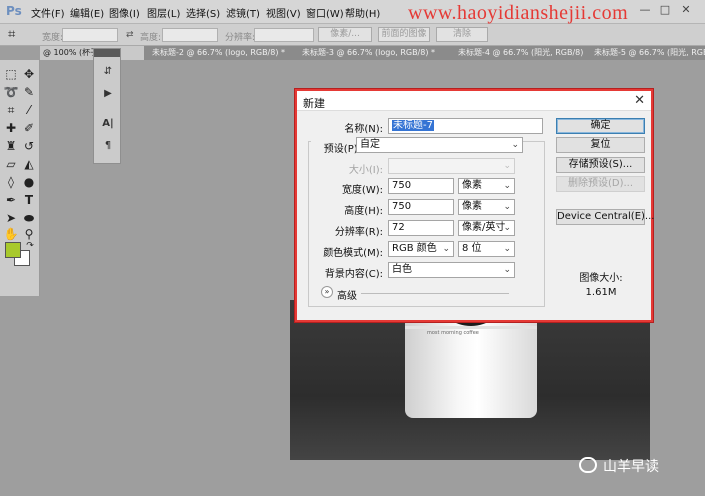 This screenshot has width=705, height=496. What do you see at coordinates (29, 110) in the screenshot?
I see `eyedropper-icon: ⁄` at bounding box center [29, 110].